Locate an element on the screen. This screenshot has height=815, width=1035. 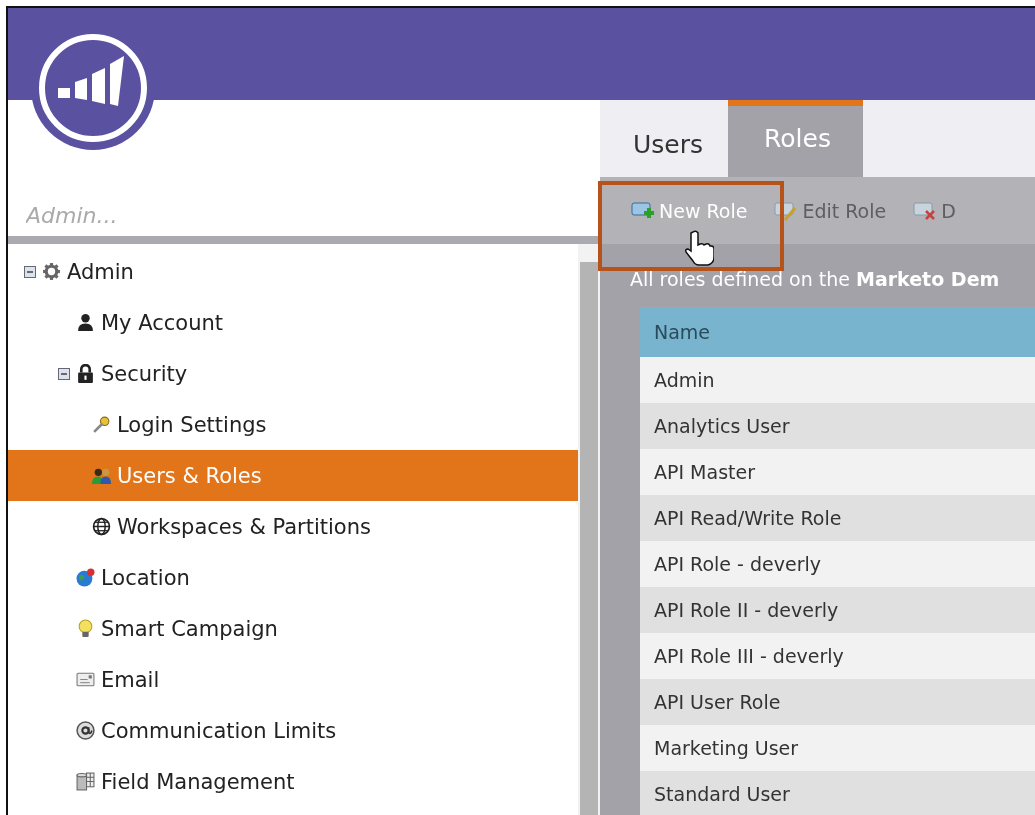
table-row: Analytics User is located at coordinates (837, 426).